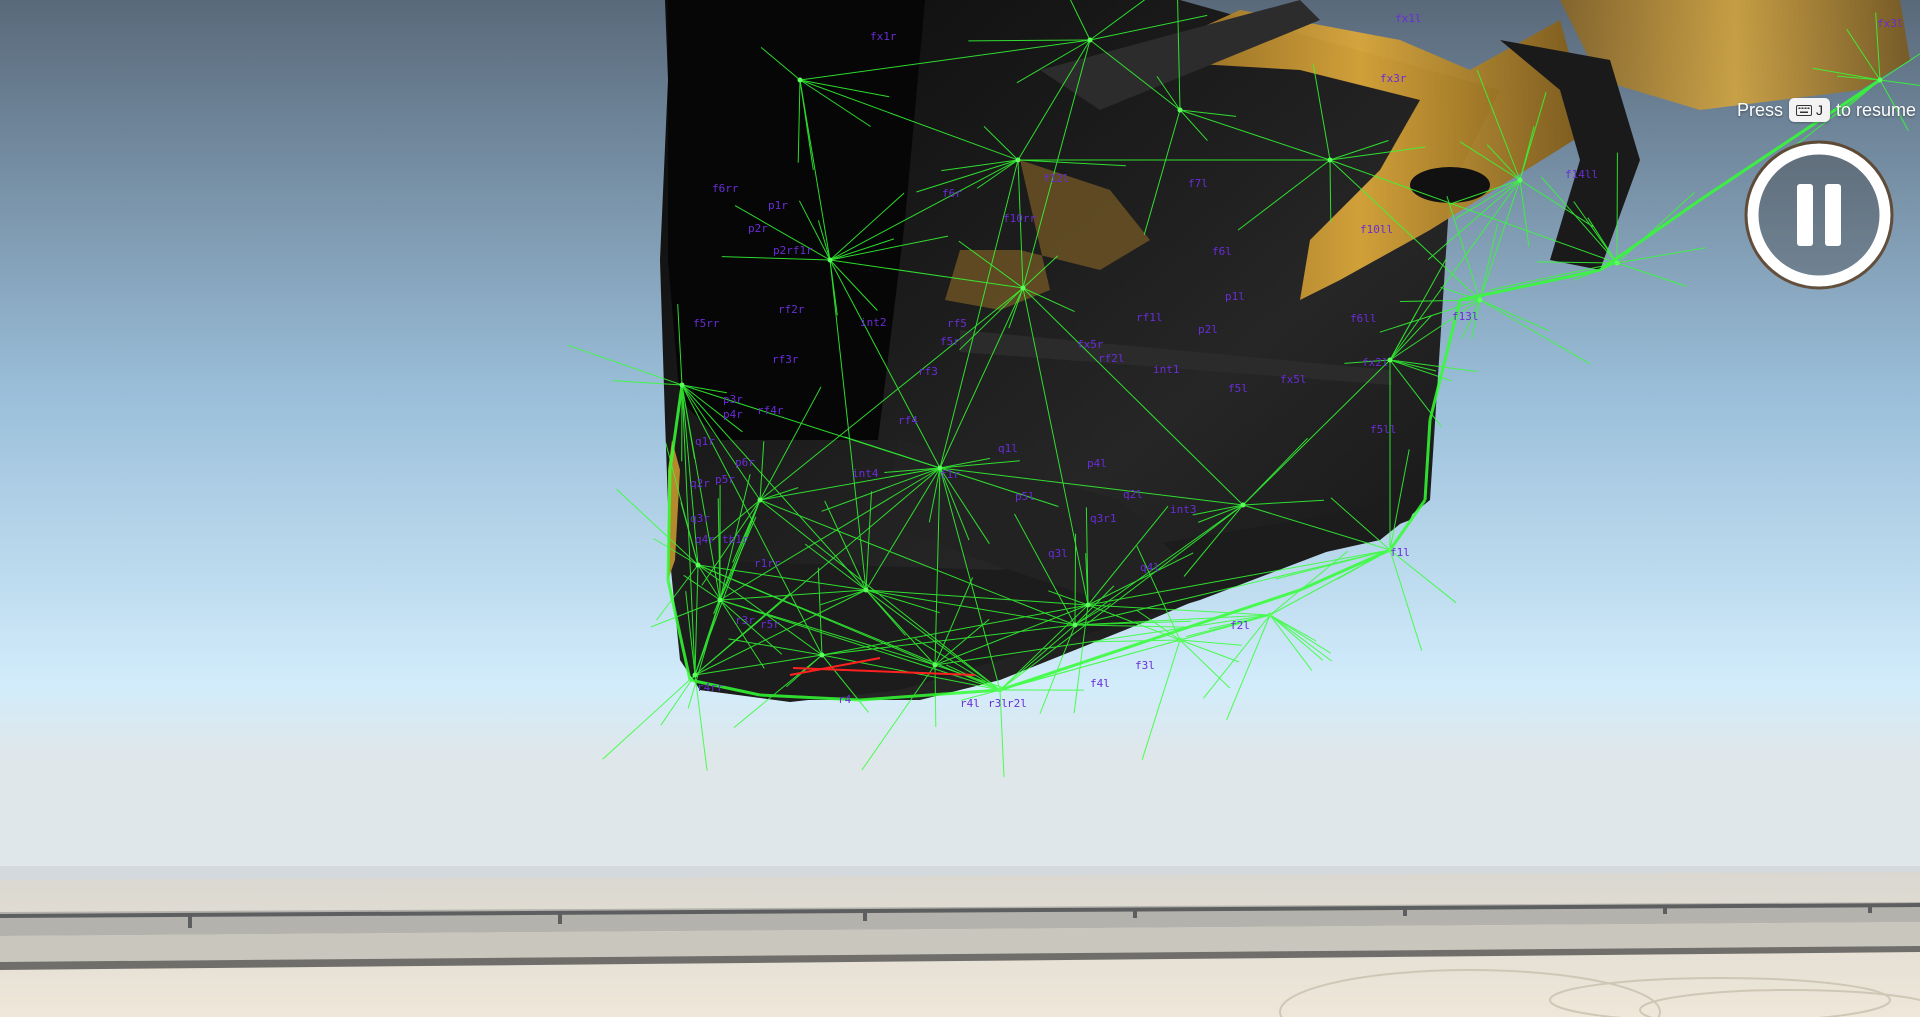 This screenshot has width=1920, height=1017. I want to click on node-label: q2l, so click(1133, 494).